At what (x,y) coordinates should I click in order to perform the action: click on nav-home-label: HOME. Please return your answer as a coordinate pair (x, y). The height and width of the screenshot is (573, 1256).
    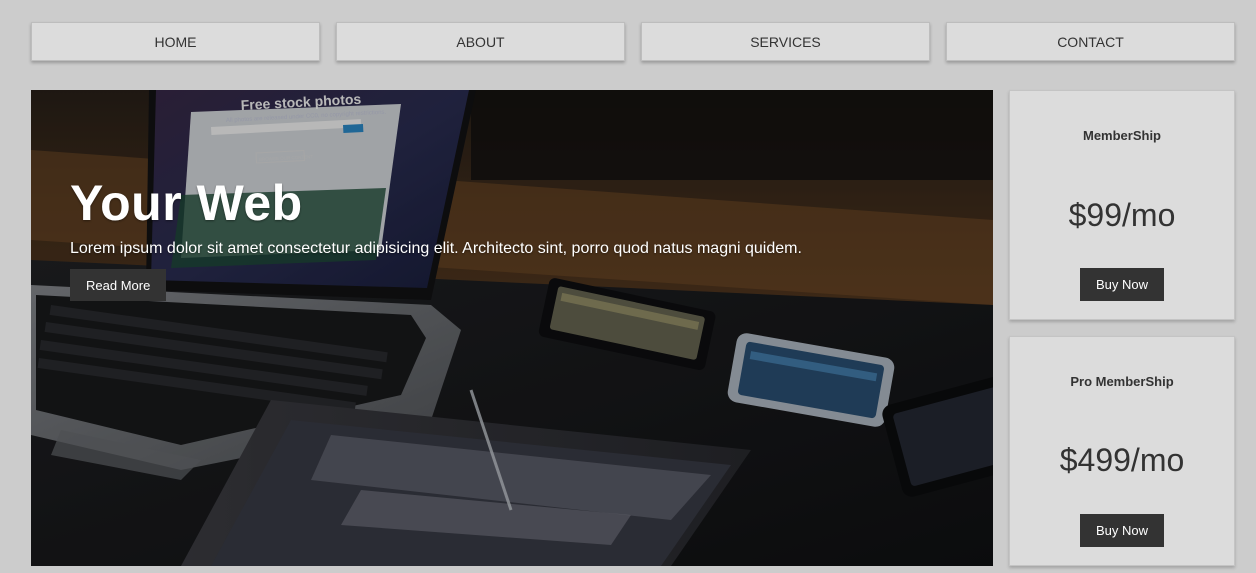
    Looking at the image, I should click on (175, 41).